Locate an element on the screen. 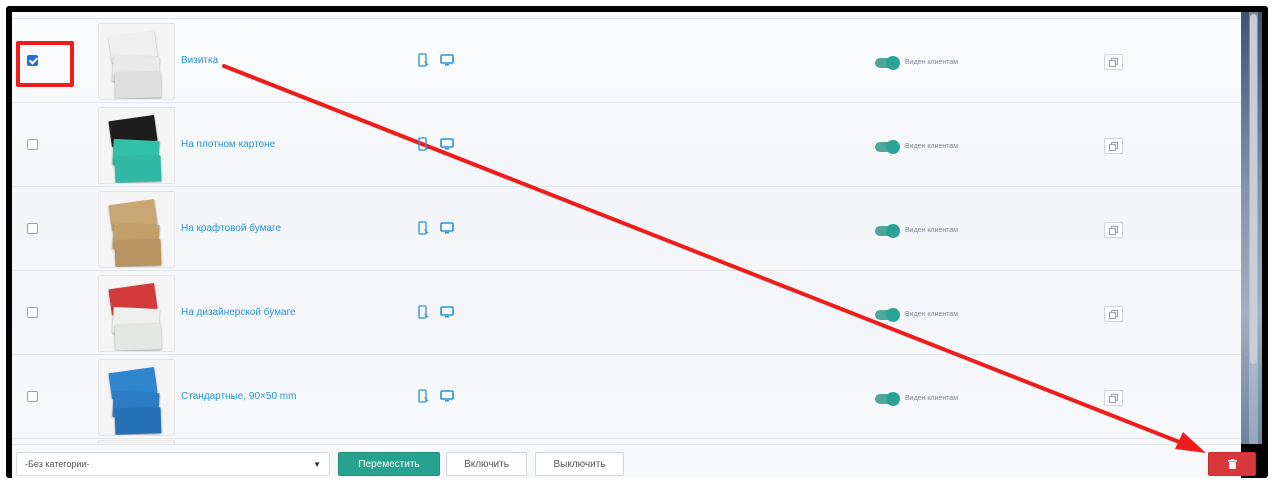 The width and height of the screenshot is (1273, 483). move-button: Переместить is located at coordinates (389, 464).